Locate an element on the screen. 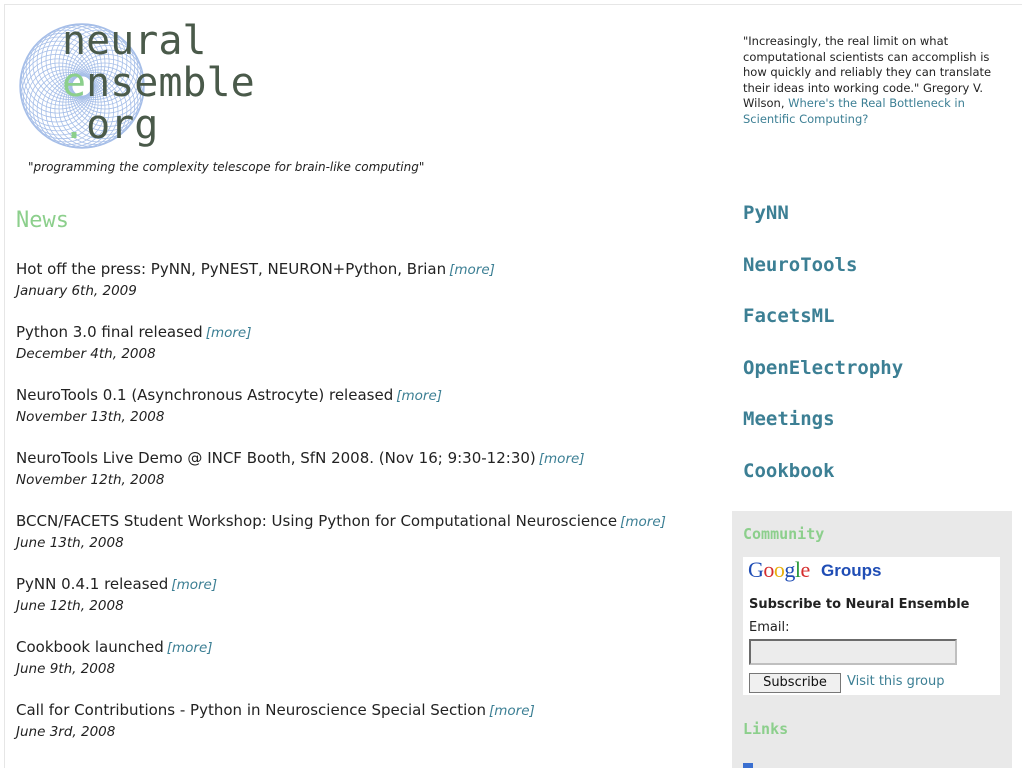 The image size is (1024, 768). google-logo-icon: Google is located at coordinates (779, 570).